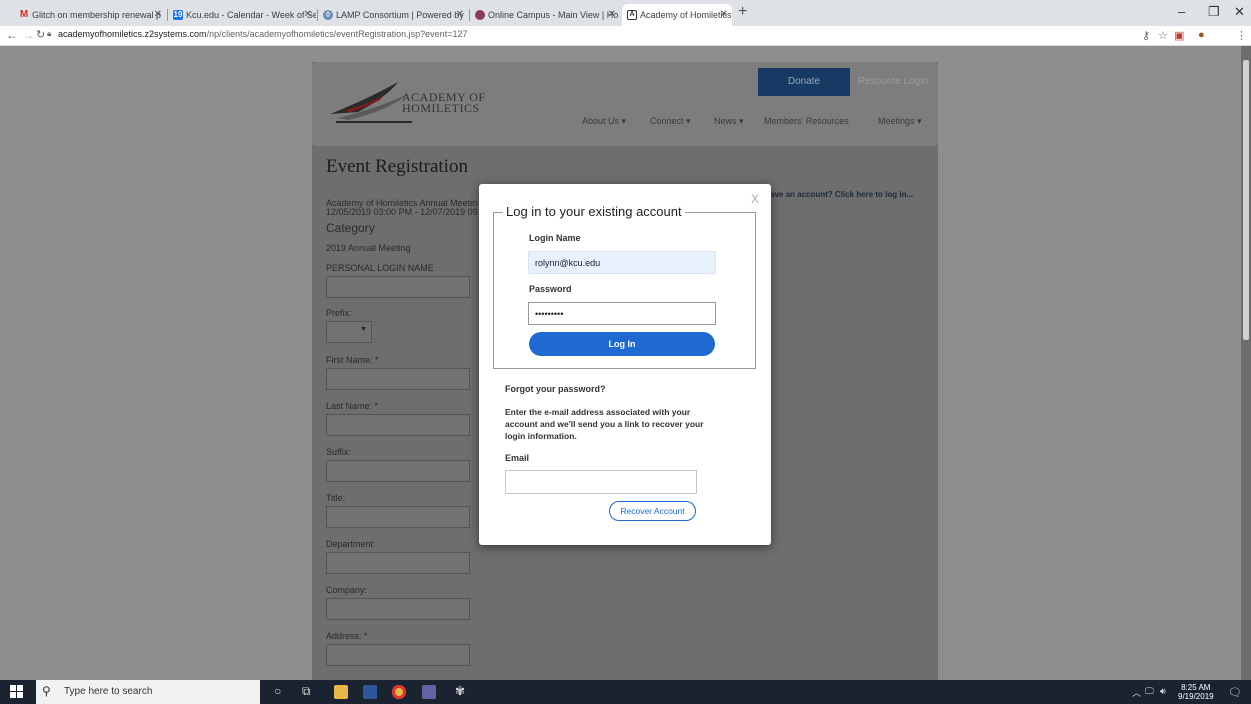 The height and width of the screenshot is (704, 1251). I want to click on windows-start-icon, so click(17, 692).